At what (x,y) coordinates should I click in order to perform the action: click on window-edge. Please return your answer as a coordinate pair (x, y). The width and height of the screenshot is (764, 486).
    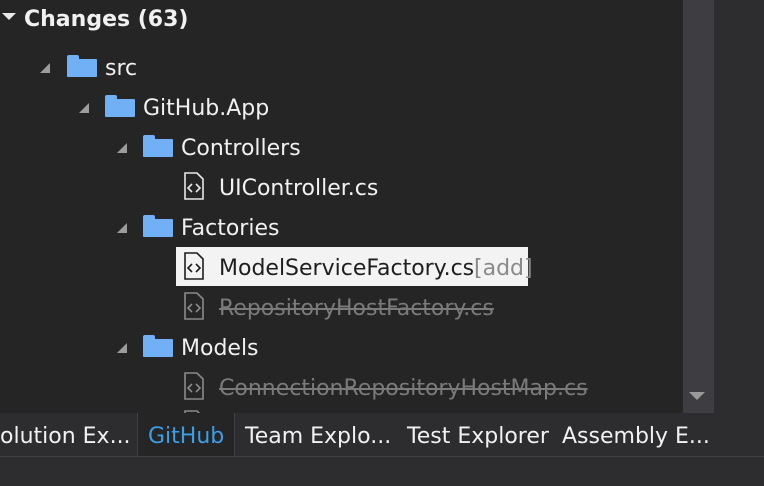
    Looking at the image, I should click on (739, 206).